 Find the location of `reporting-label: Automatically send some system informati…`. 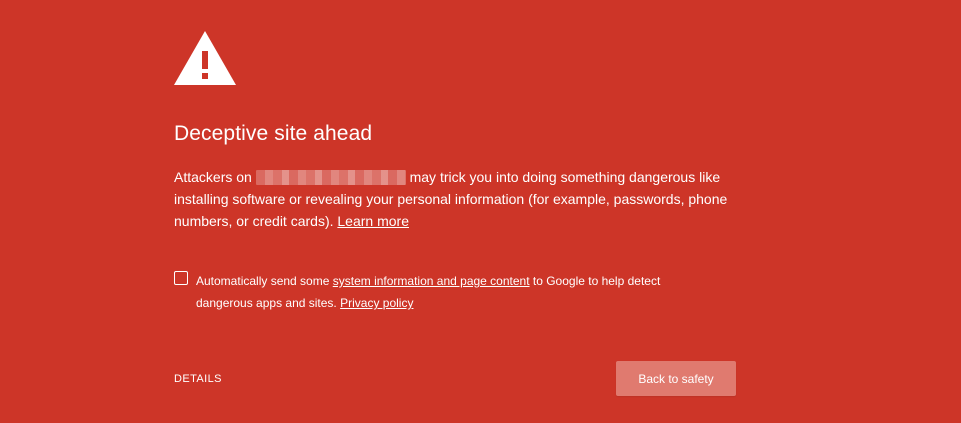

reporting-label: Automatically send some system informati… is located at coordinates (446, 292).